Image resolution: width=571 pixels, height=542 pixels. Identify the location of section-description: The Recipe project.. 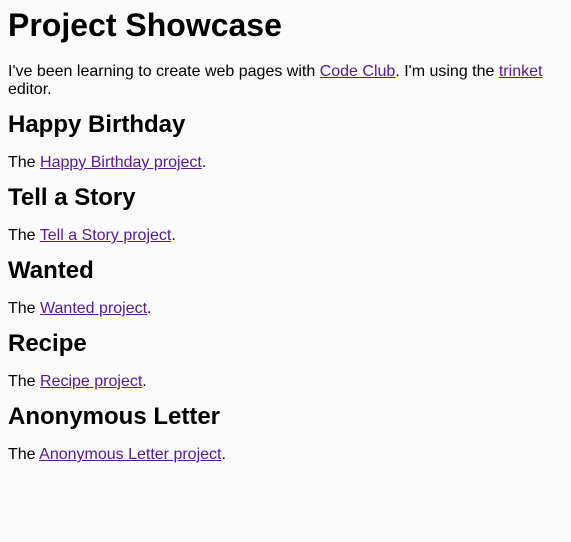
(285, 382).